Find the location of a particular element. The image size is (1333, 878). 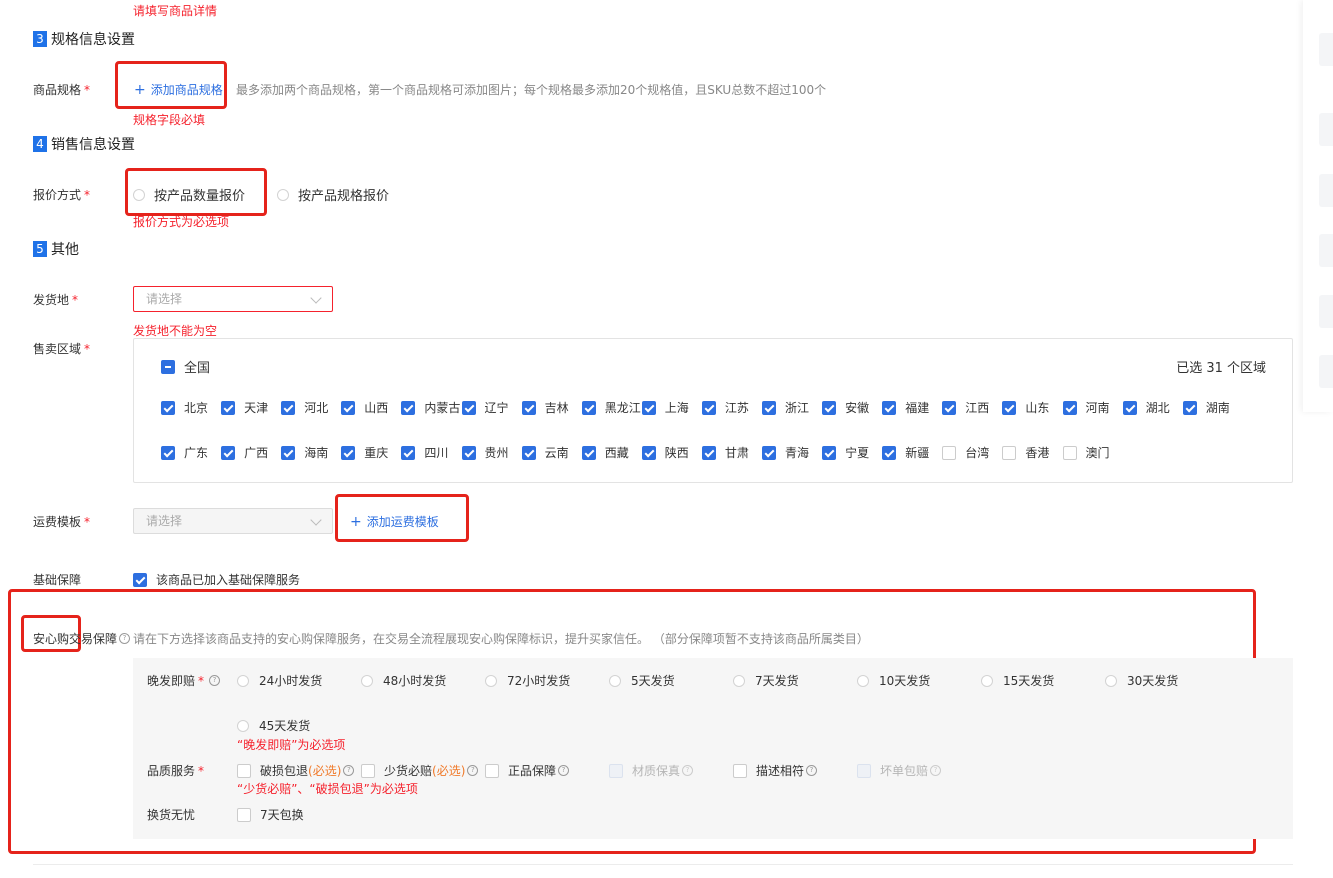

region-checkbox: 宁夏 is located at coordinates (845, 452).